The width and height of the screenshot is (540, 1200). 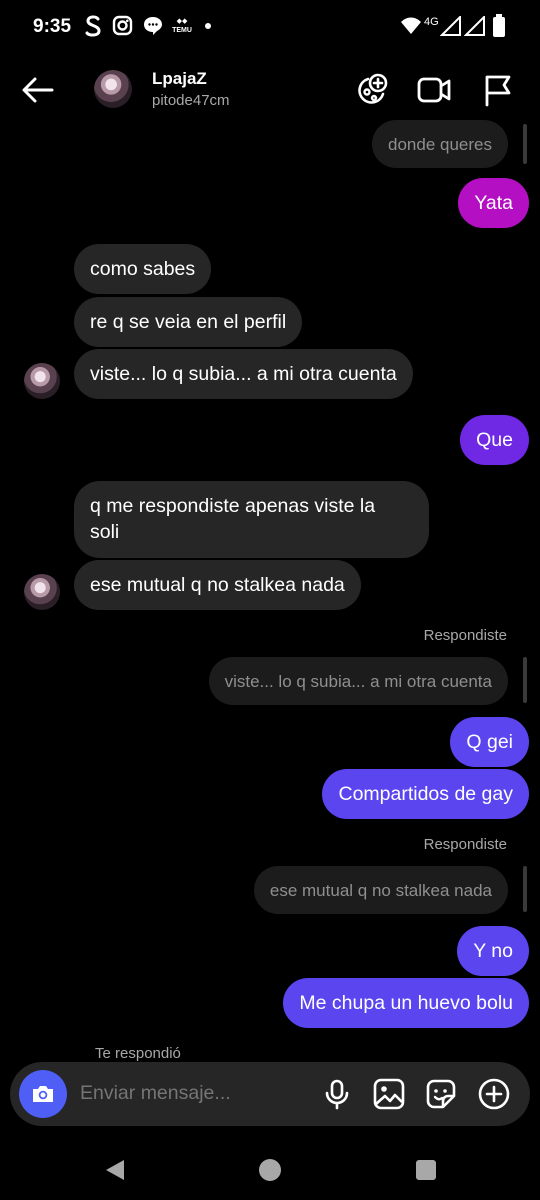 I want to click on sent-message: Q gei, so click(x=489, y=742).